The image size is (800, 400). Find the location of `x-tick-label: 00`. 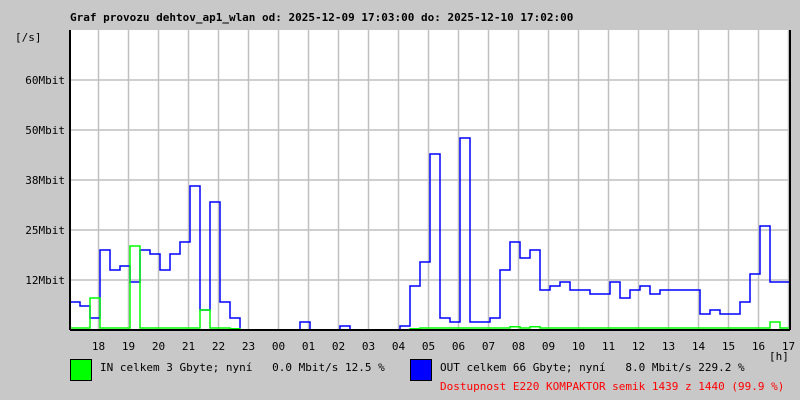

x-tick-label: 00 is located at coordinates (278, 346).